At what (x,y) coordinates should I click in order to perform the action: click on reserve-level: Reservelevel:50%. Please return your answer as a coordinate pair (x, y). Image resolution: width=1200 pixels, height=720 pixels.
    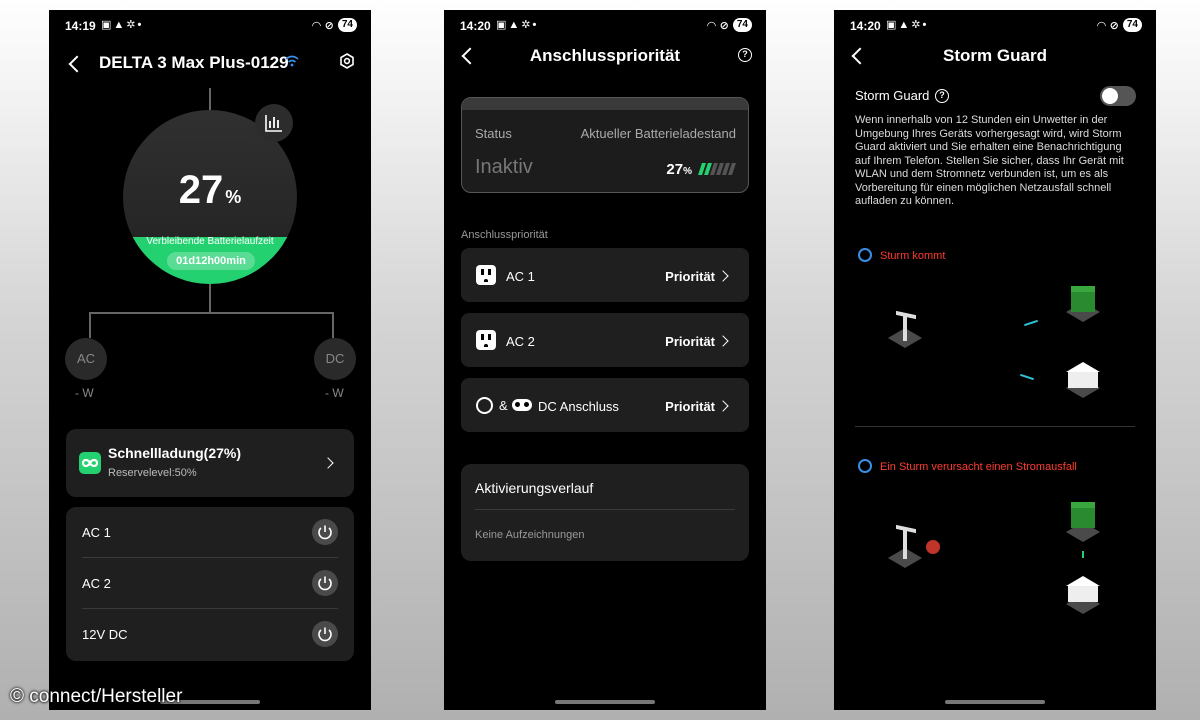
    Looking at the image, I should click on (152, 473).